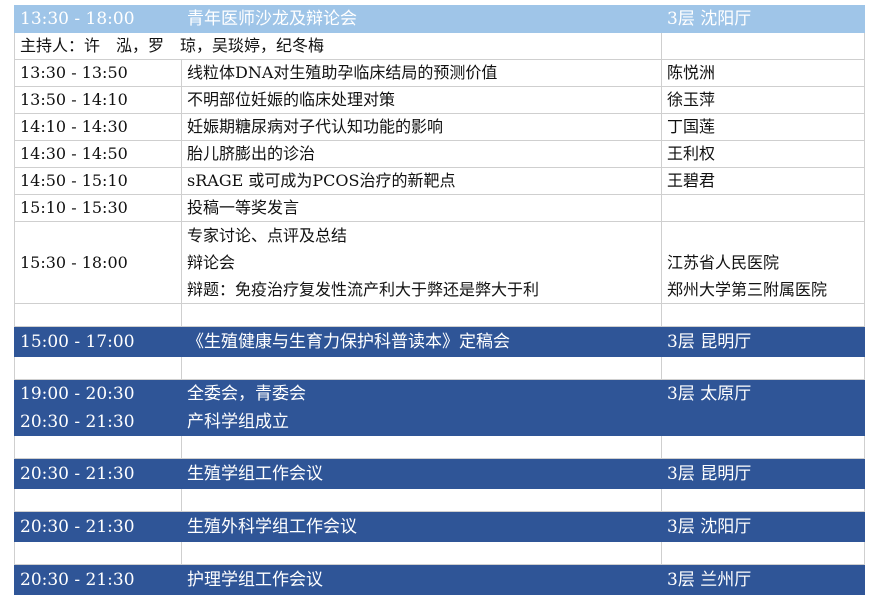  I want to click on session-room: 3层 兰州厅, so click(763, 579).